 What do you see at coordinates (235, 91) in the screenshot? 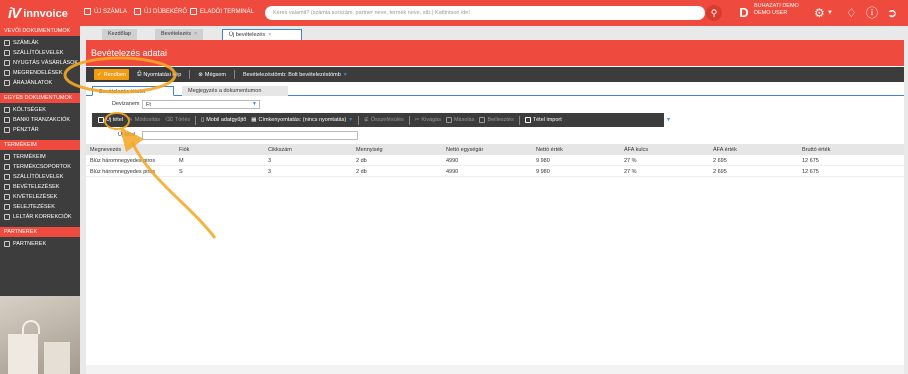
I see `subtab-document-note: Megjegyzés a dokumentumon` at bounding box center [235, 91].